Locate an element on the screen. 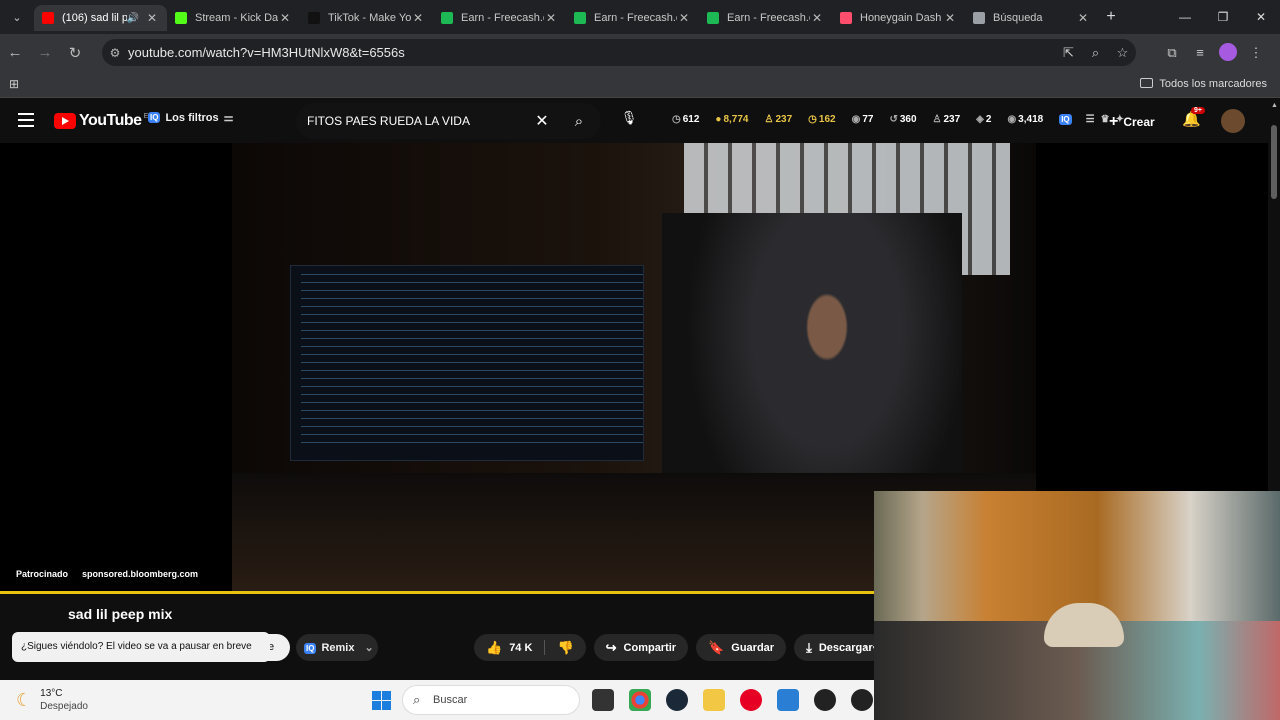  profile-avatar is located at coordinates (1228, 52).